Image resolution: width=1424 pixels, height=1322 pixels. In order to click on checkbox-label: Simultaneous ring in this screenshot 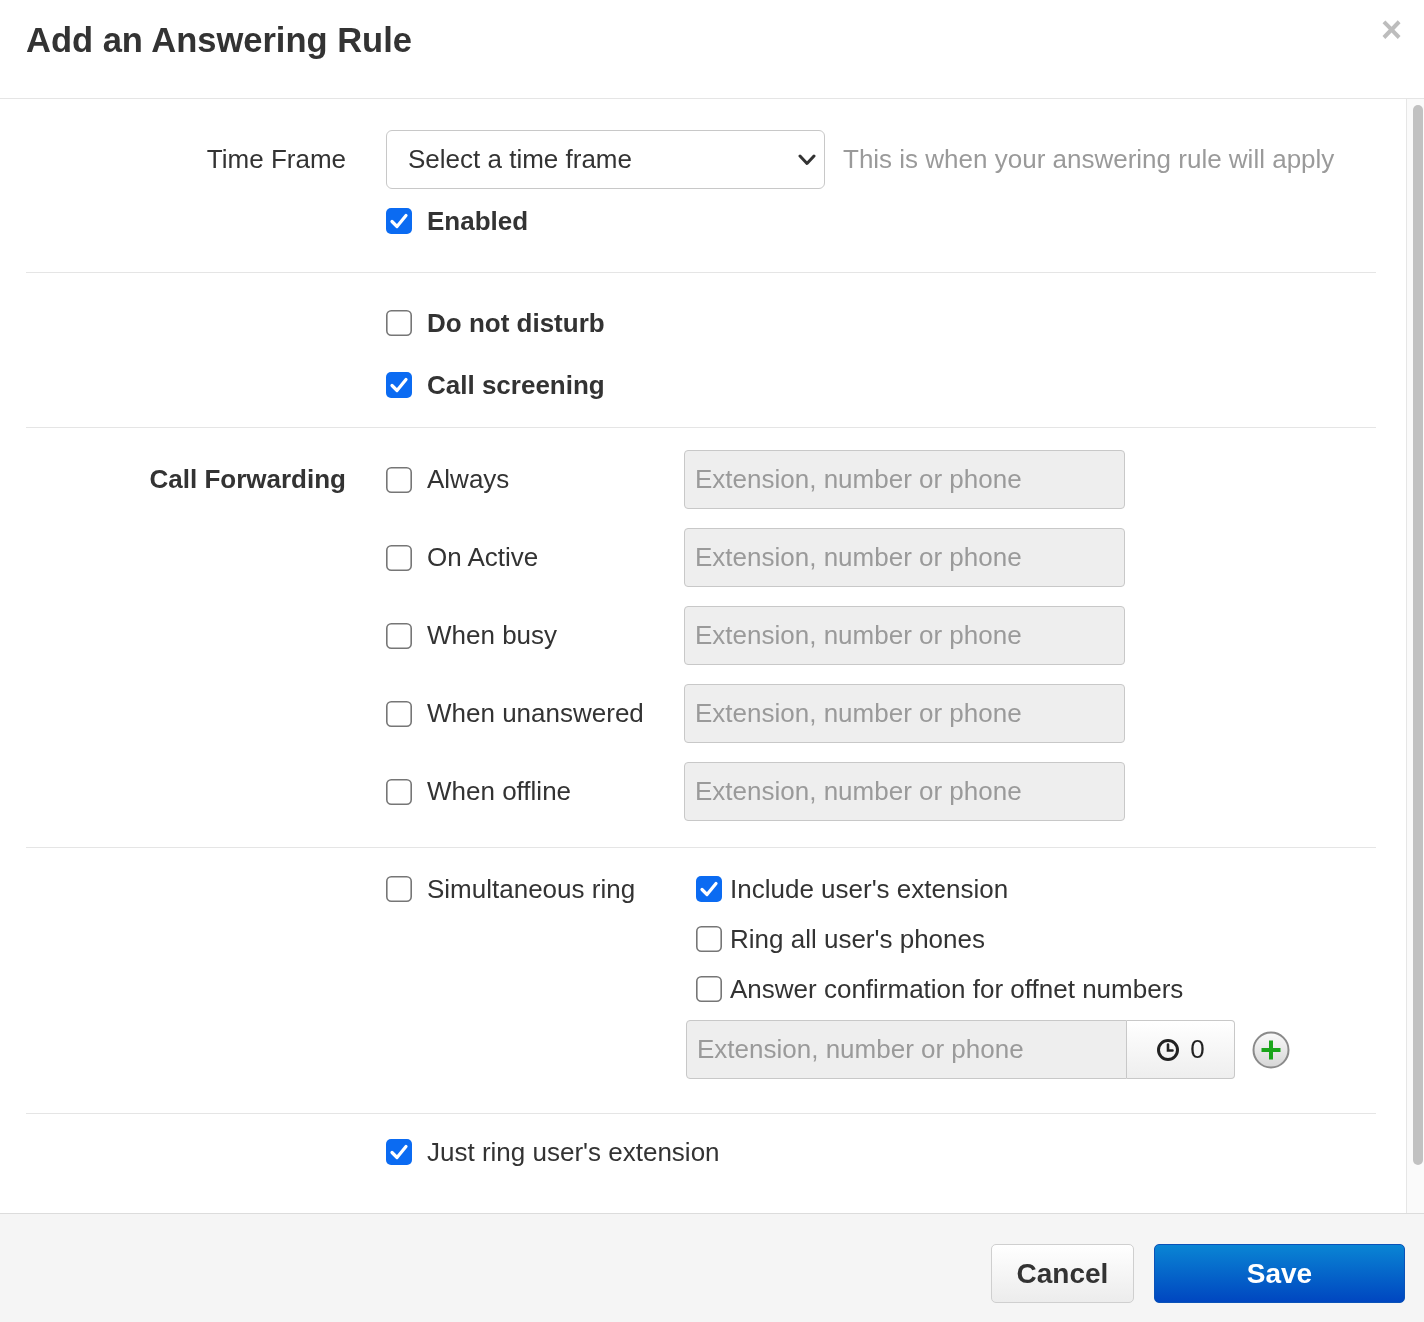, I will do `click(531, 889)`.